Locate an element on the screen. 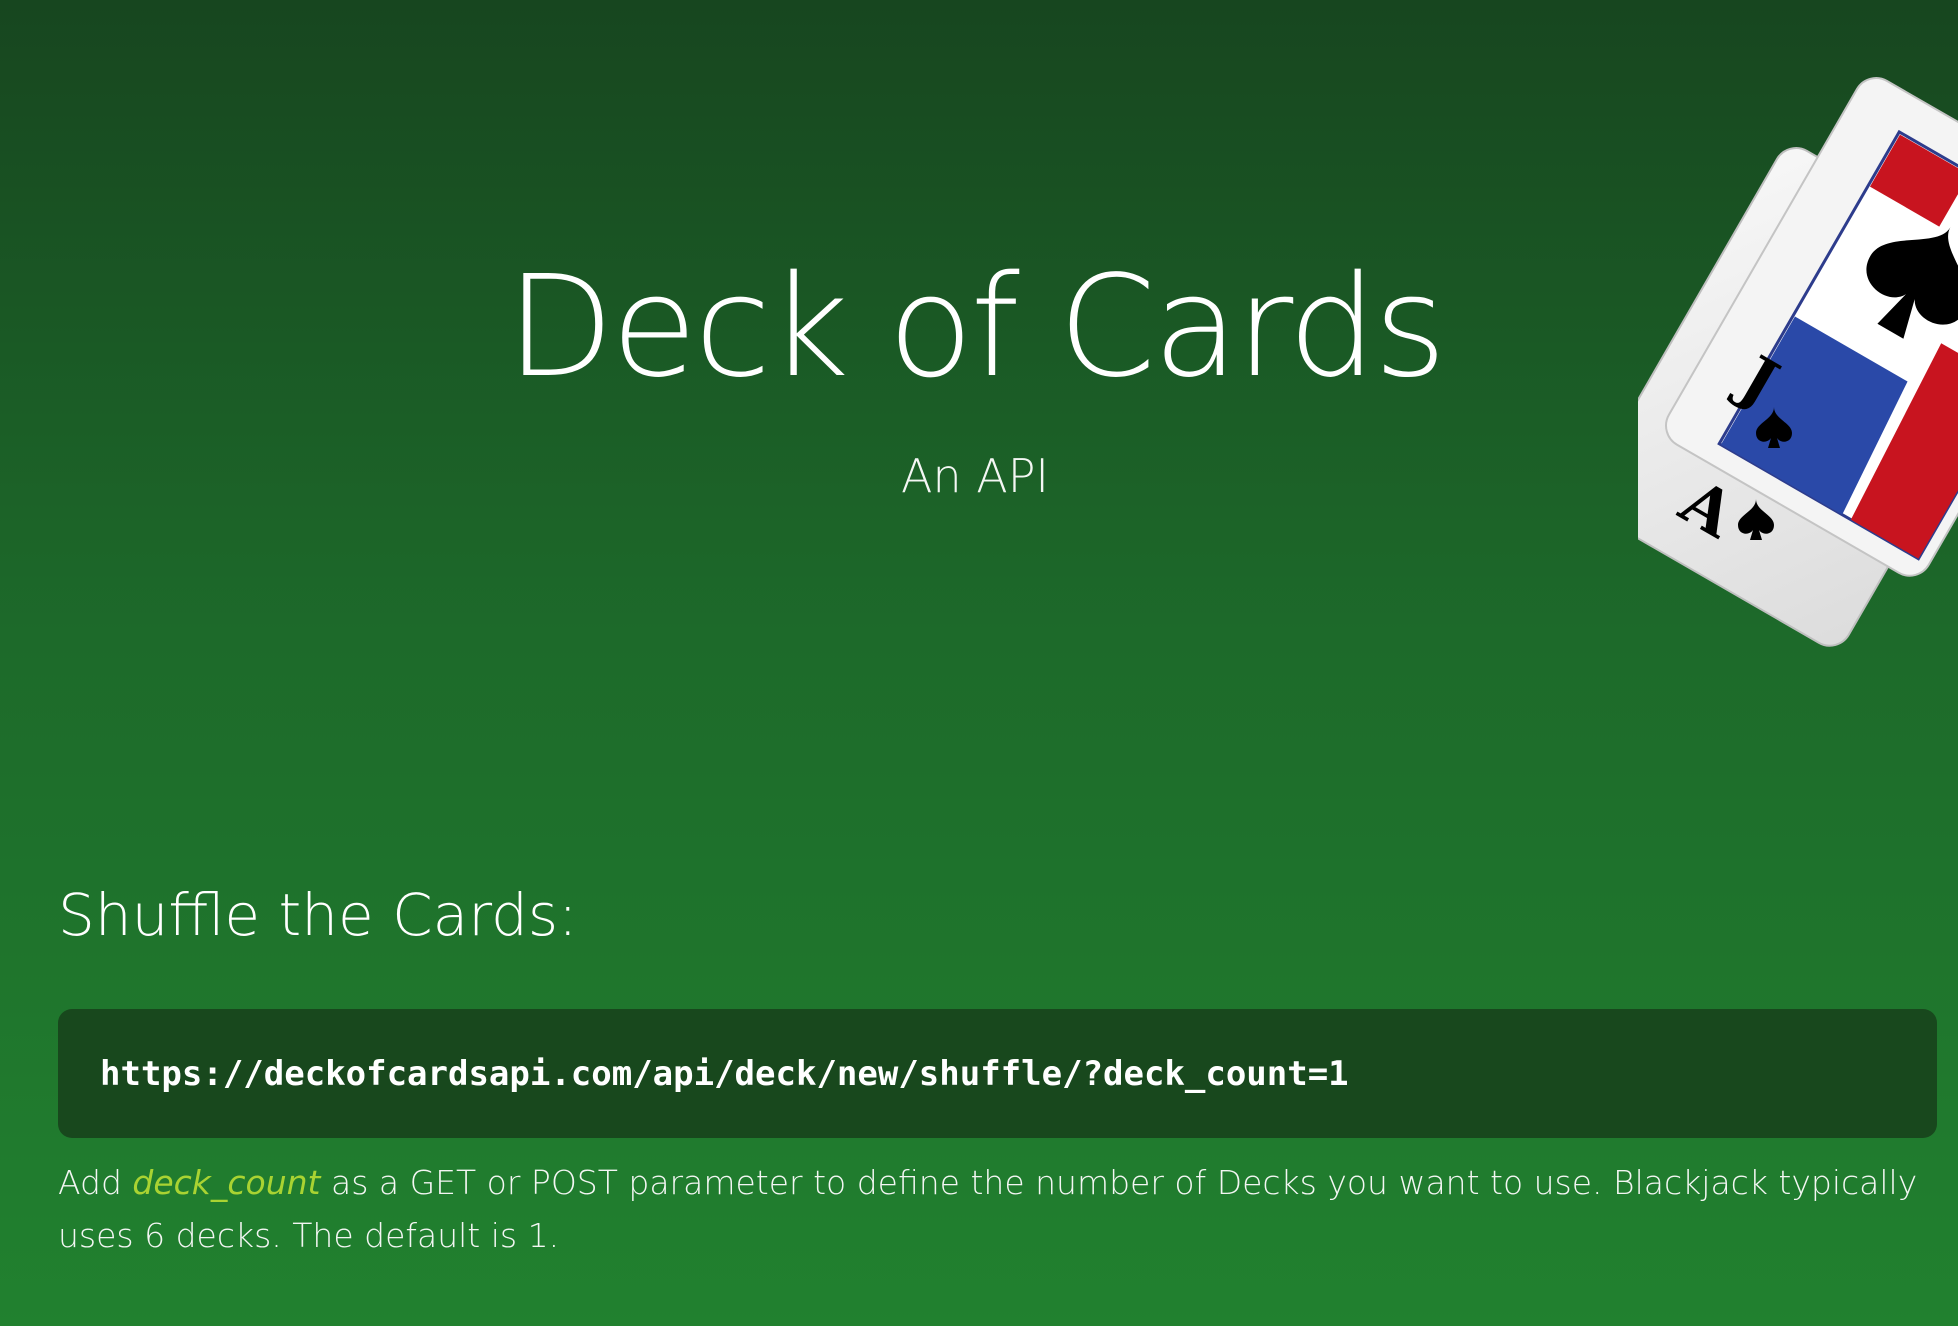 This screenshot has width=1958, height=1326. playing-cards-image: J A is located at coordinates (1798, 362).